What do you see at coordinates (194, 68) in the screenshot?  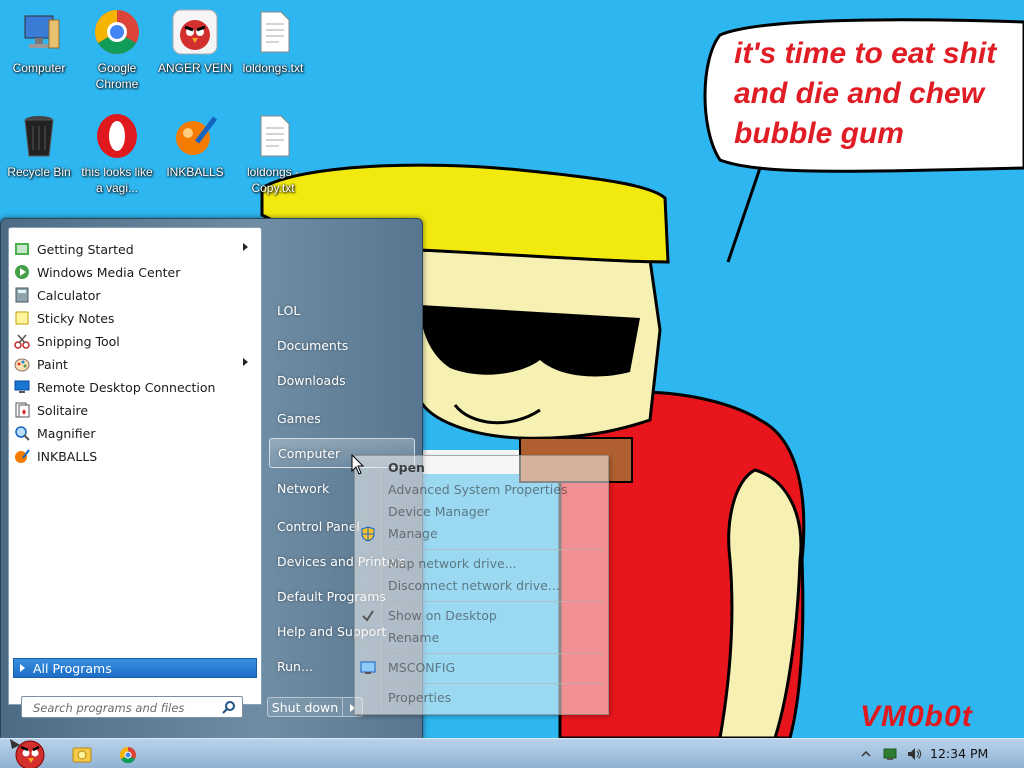 I see `desktop-icon-label: ANGER VEIN` at bounding box center [194, 68].